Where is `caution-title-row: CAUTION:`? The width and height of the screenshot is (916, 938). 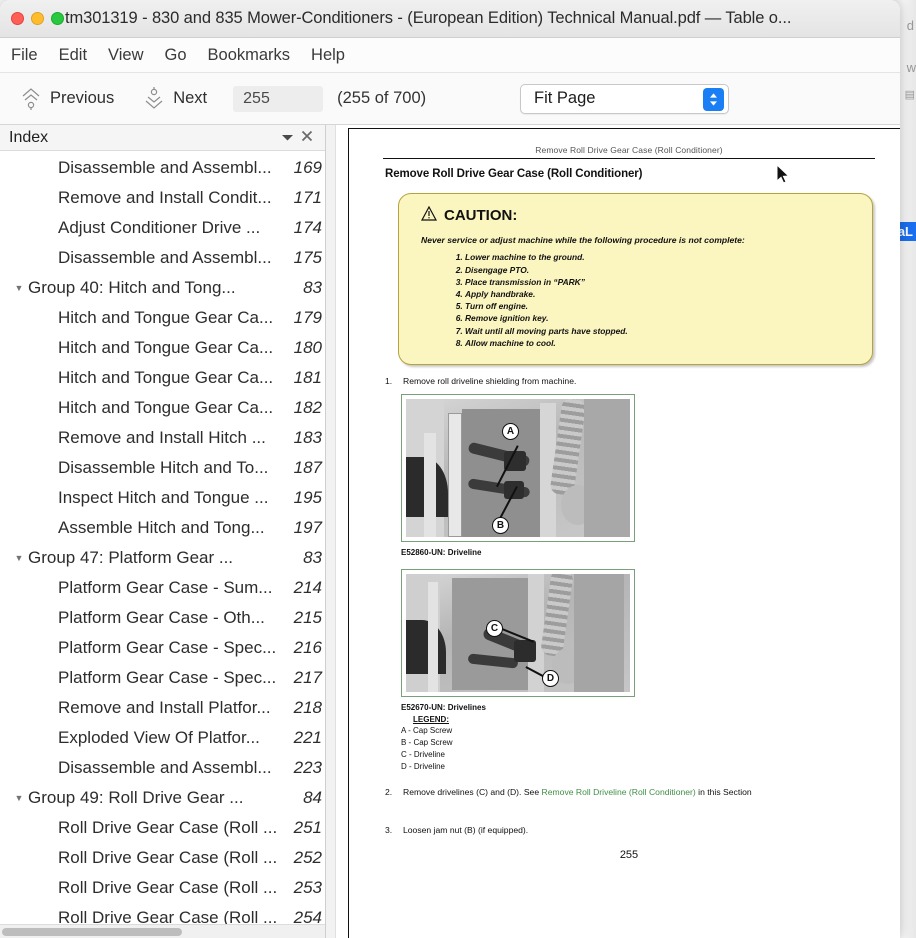
caution-title-row: CAUTION: is located at coordinates (638, 215).